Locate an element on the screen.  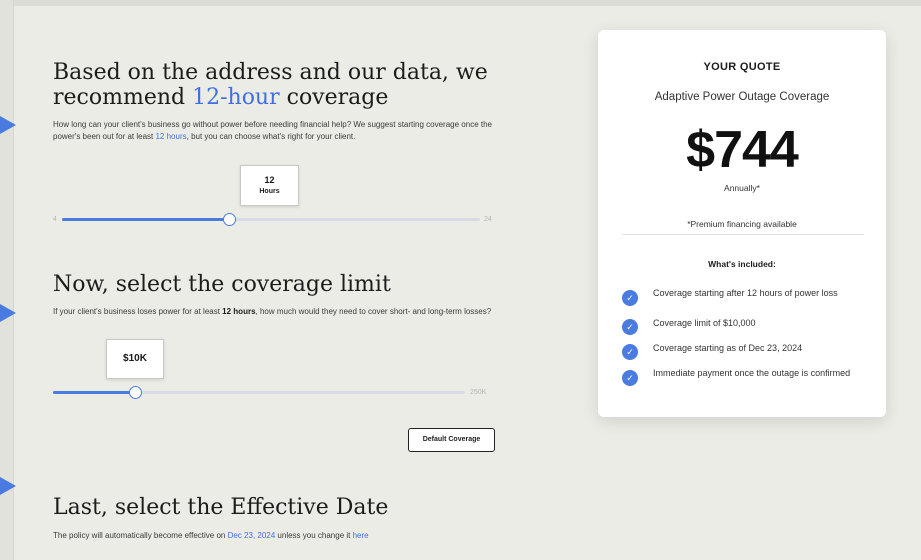
quote-product-name: Adaptive Power Outage Coverage is located at coordinates (742, 97).